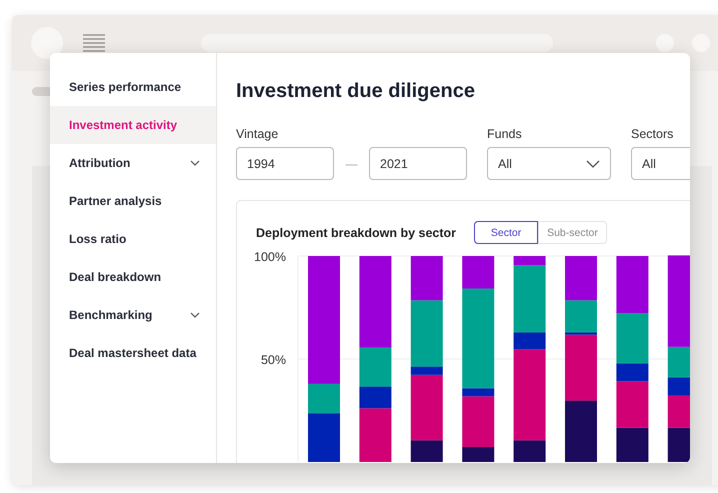  What do you see at coordinates (506, 232) in the screenshot?
I see `toggle-button: Sector` at bounding box center [506, 232].